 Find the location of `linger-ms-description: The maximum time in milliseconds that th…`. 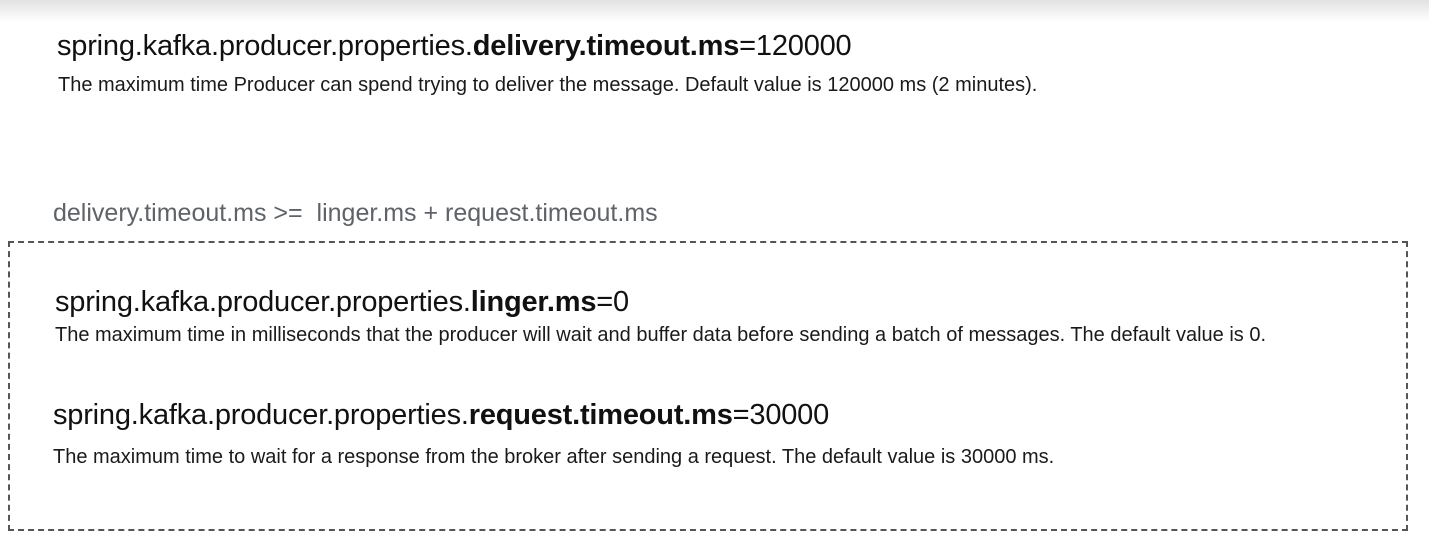

linger-ms-description: The maximum time in milliseconds that th… is located at coordinates (661, 335).